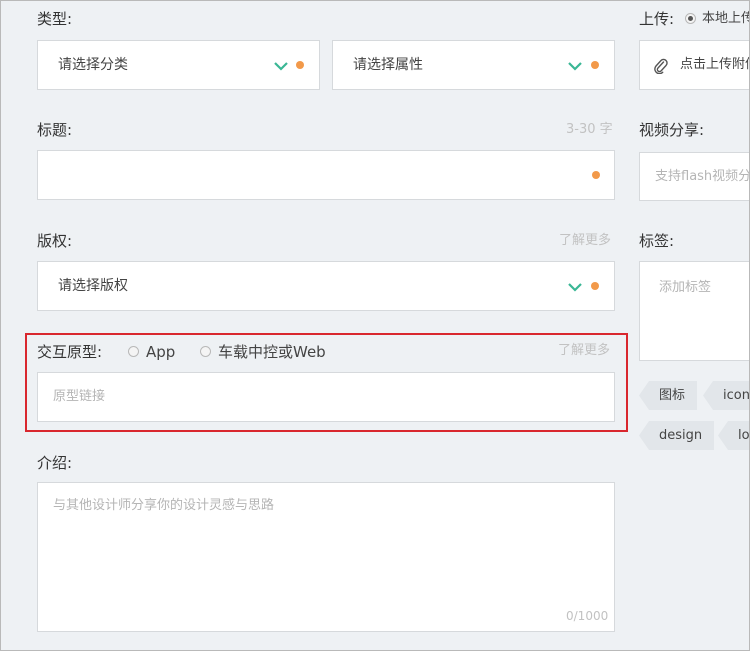 The width and height of the screenshot is (750, 651). What do you see at coordinates (715, 64) in the screenshot?
I see `upload-attachment-label: 点击上传附件` at bounding box center [715, 64].